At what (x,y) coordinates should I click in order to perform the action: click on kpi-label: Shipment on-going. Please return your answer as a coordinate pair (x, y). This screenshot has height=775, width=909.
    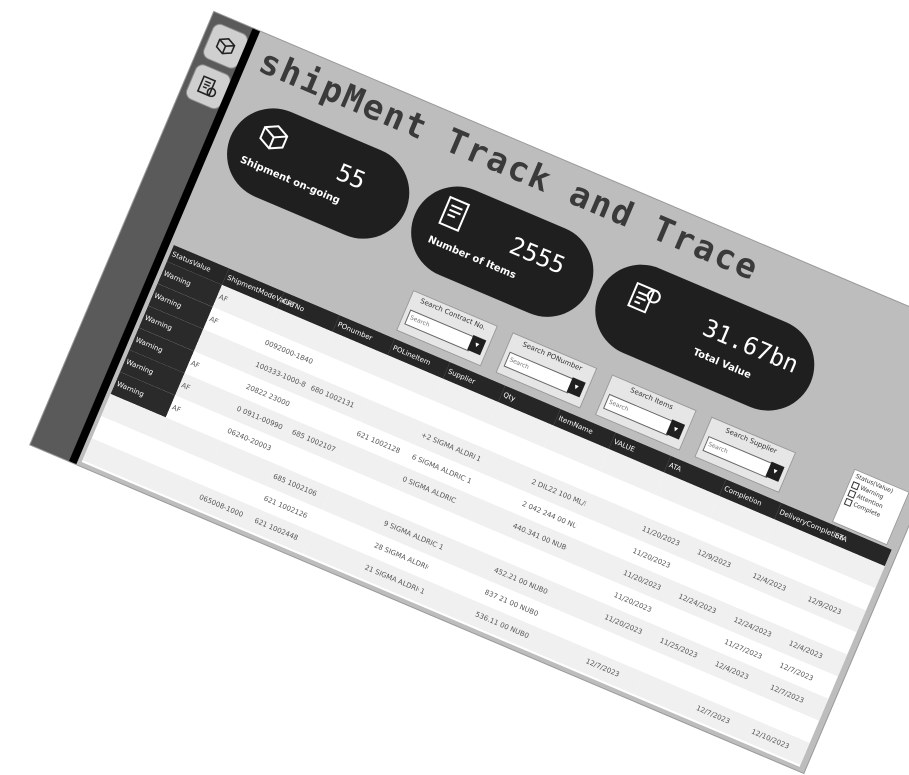
    Looking at the image, I should click on (290, 180).